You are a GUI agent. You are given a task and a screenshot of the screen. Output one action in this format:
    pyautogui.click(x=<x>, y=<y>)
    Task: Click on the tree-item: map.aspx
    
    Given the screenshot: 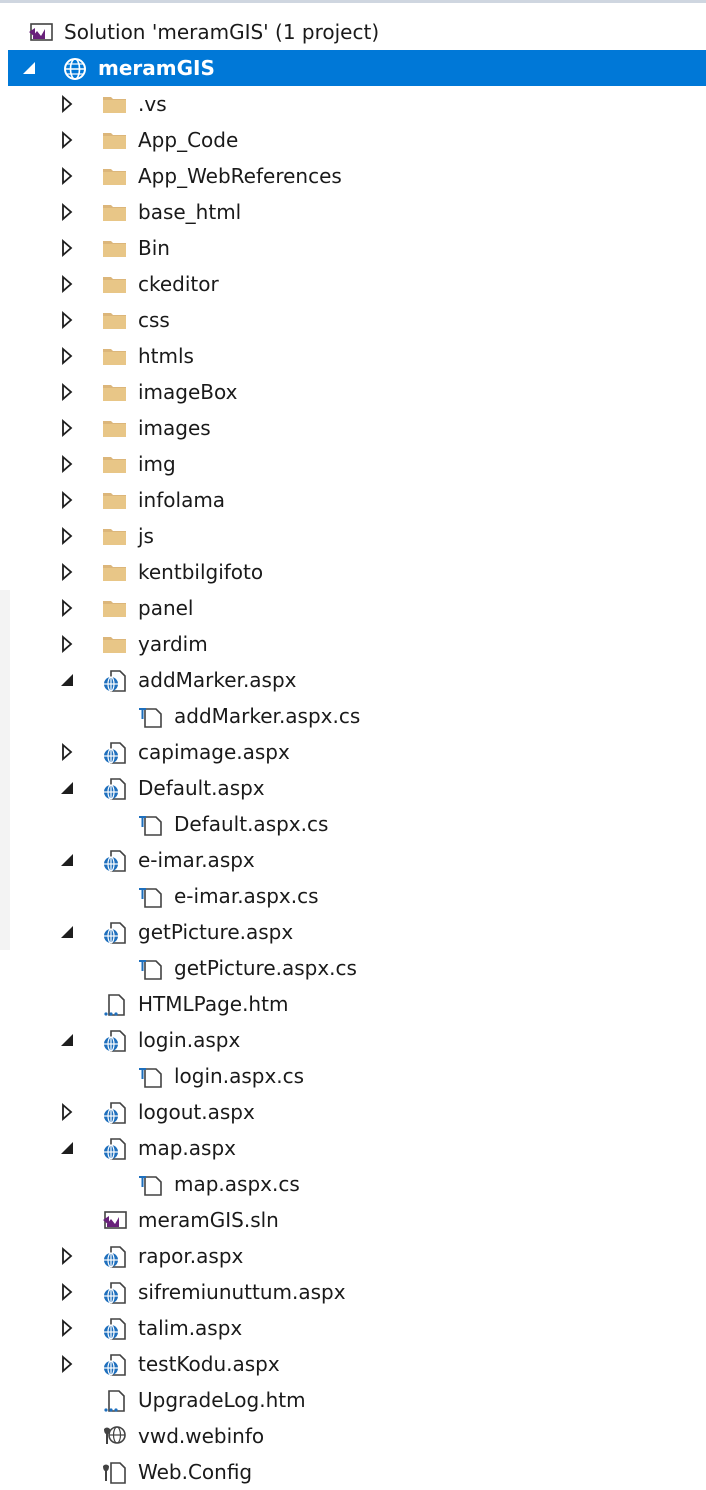 What is the action you would take?
    pyautogui.click(x=353, y=1148)
    